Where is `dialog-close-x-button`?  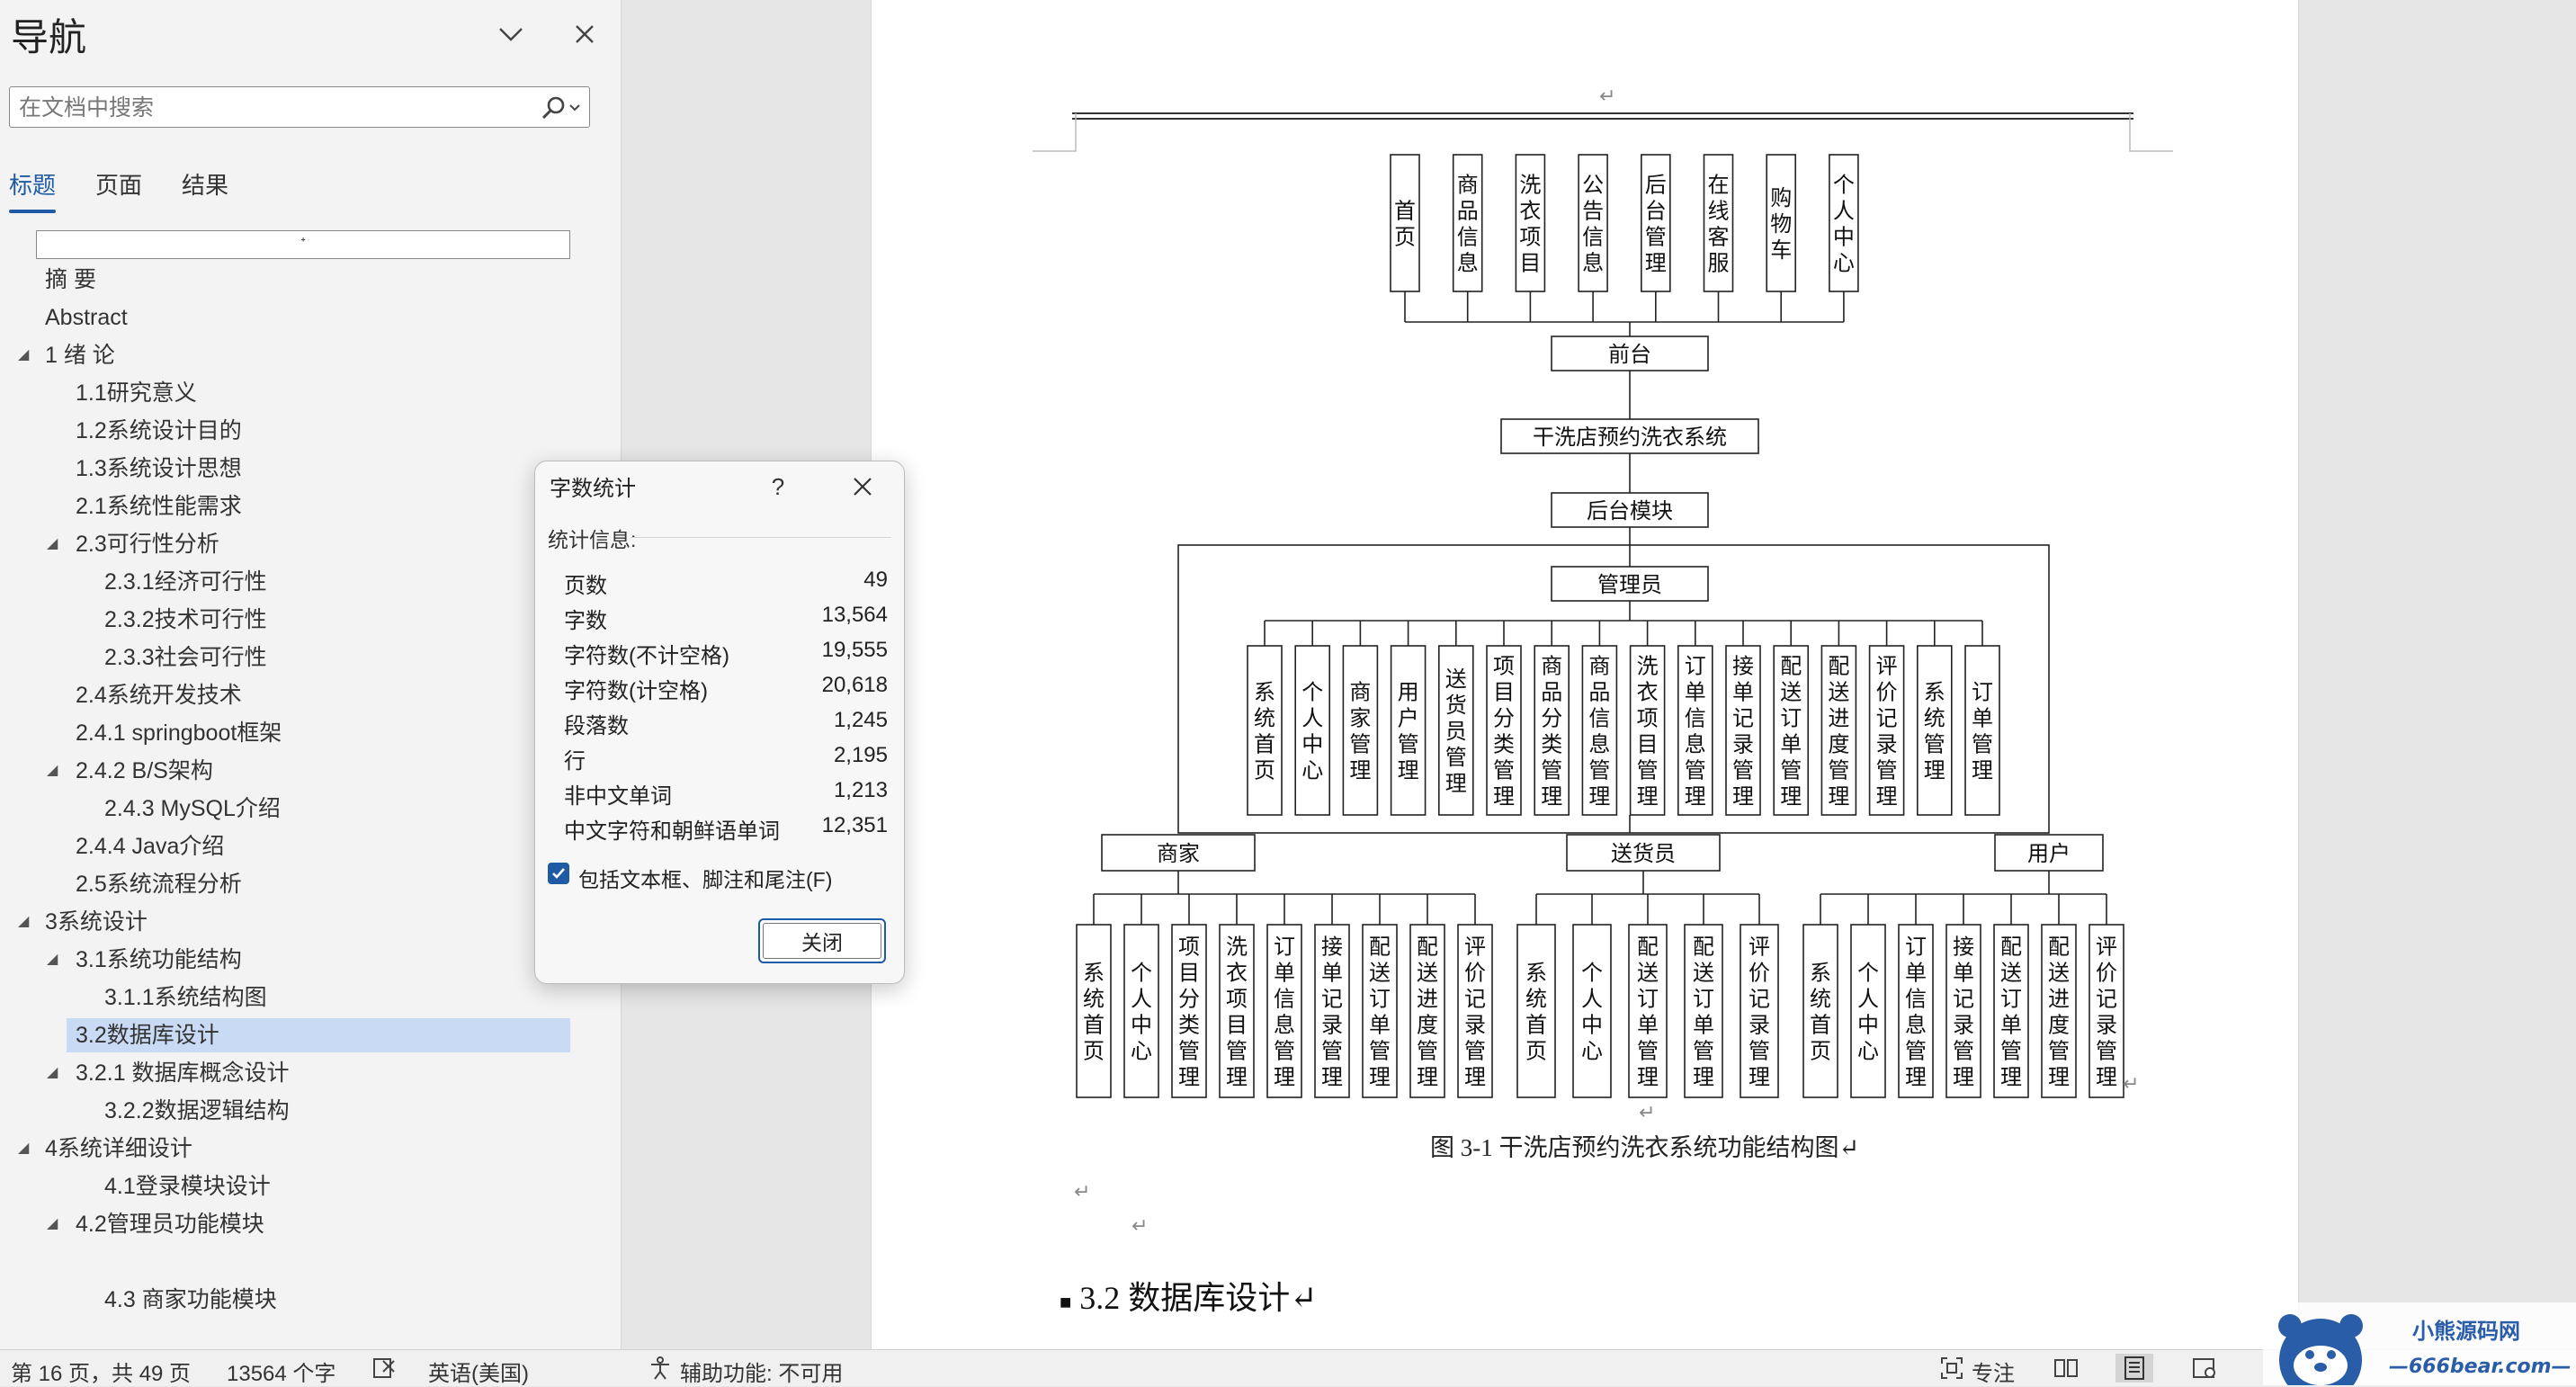
dialog-close-x-button is located at coordinates (863, 487).